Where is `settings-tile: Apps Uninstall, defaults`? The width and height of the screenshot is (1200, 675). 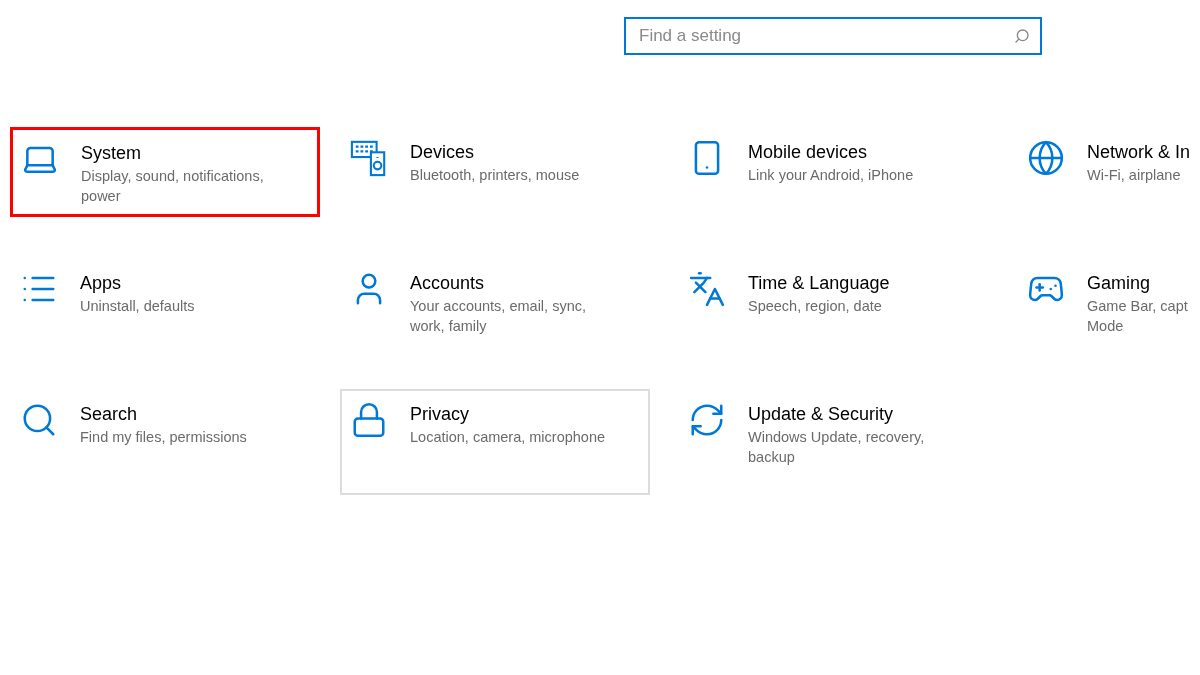 settings-tile: Apps Uninstall, defaults is located at coordinates (165, 300).